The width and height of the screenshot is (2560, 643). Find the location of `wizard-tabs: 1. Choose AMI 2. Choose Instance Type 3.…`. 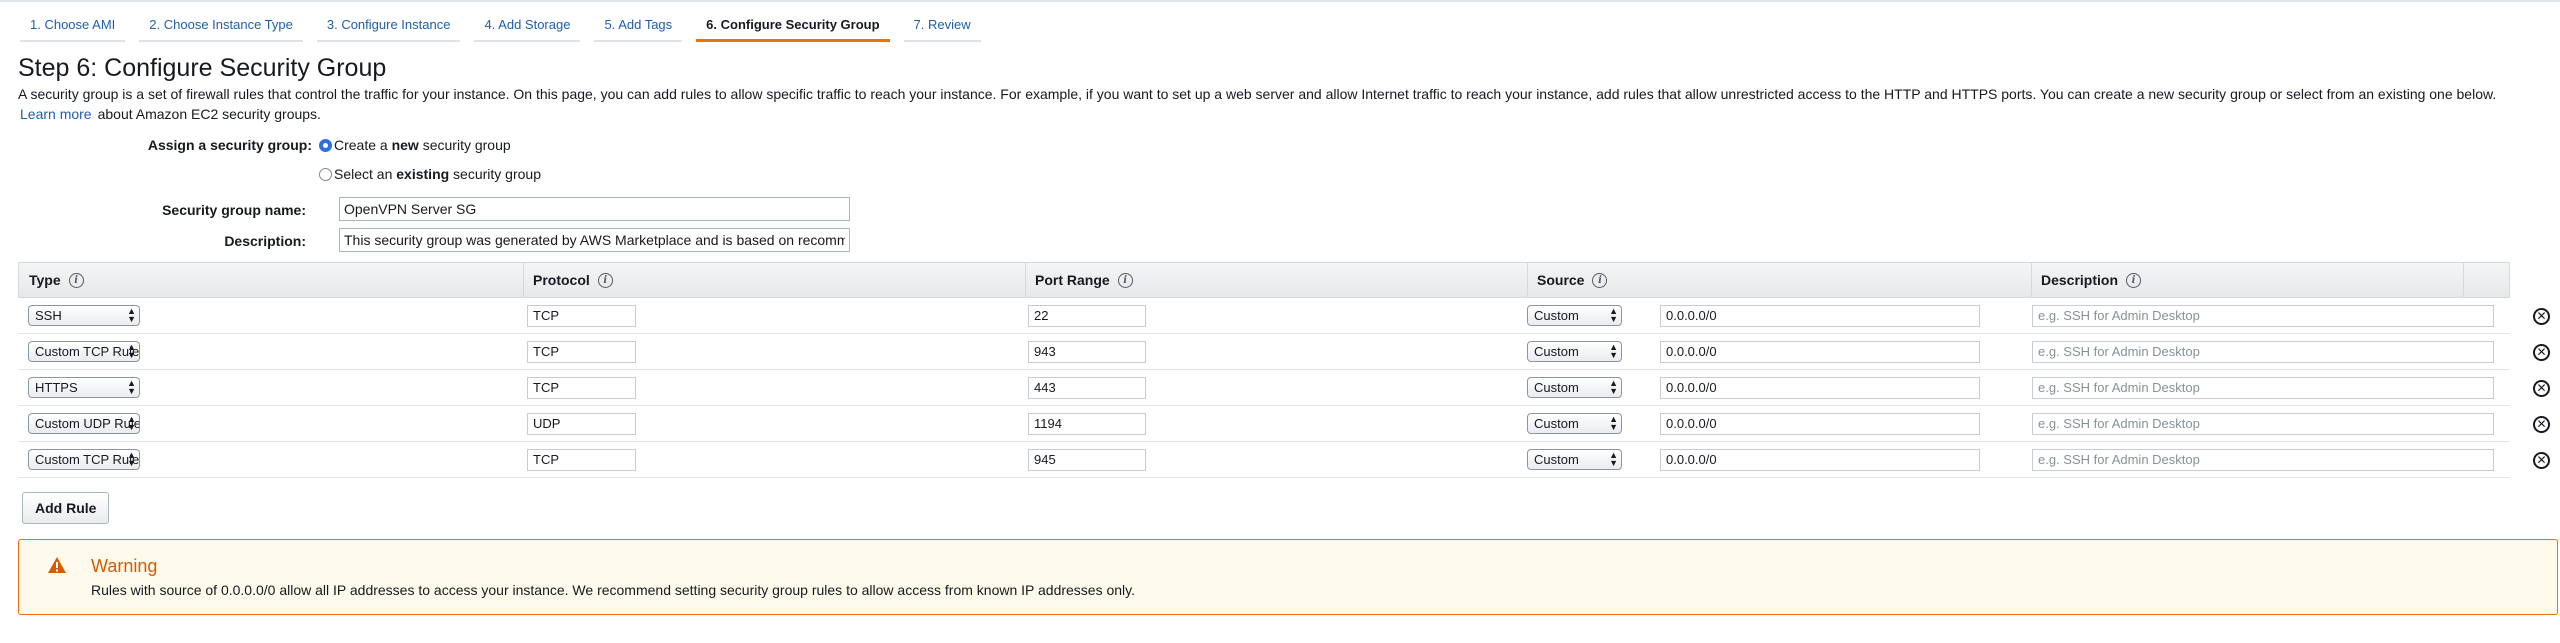

wizard-tabs: 1. Choose AMI 2. Choose Instance Type 3.… is located at coordinates (507, 27).